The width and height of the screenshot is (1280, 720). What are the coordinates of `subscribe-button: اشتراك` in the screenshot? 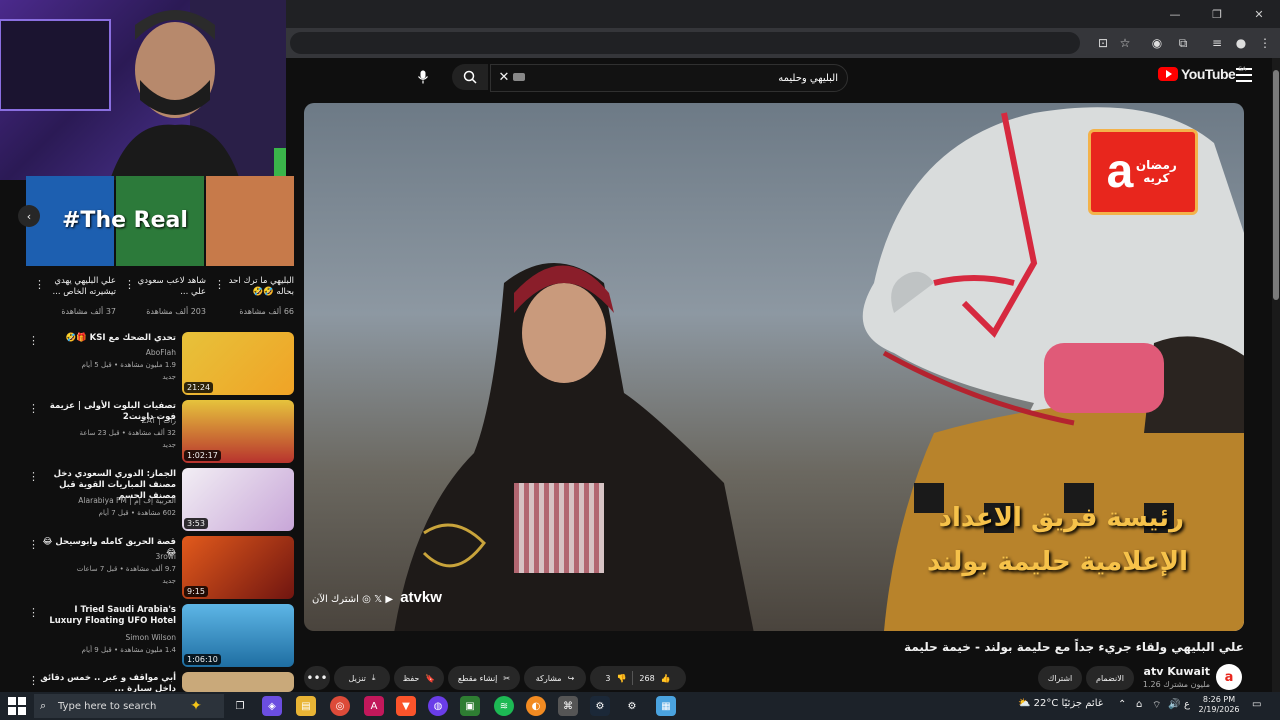 It's located at (1060, 678).